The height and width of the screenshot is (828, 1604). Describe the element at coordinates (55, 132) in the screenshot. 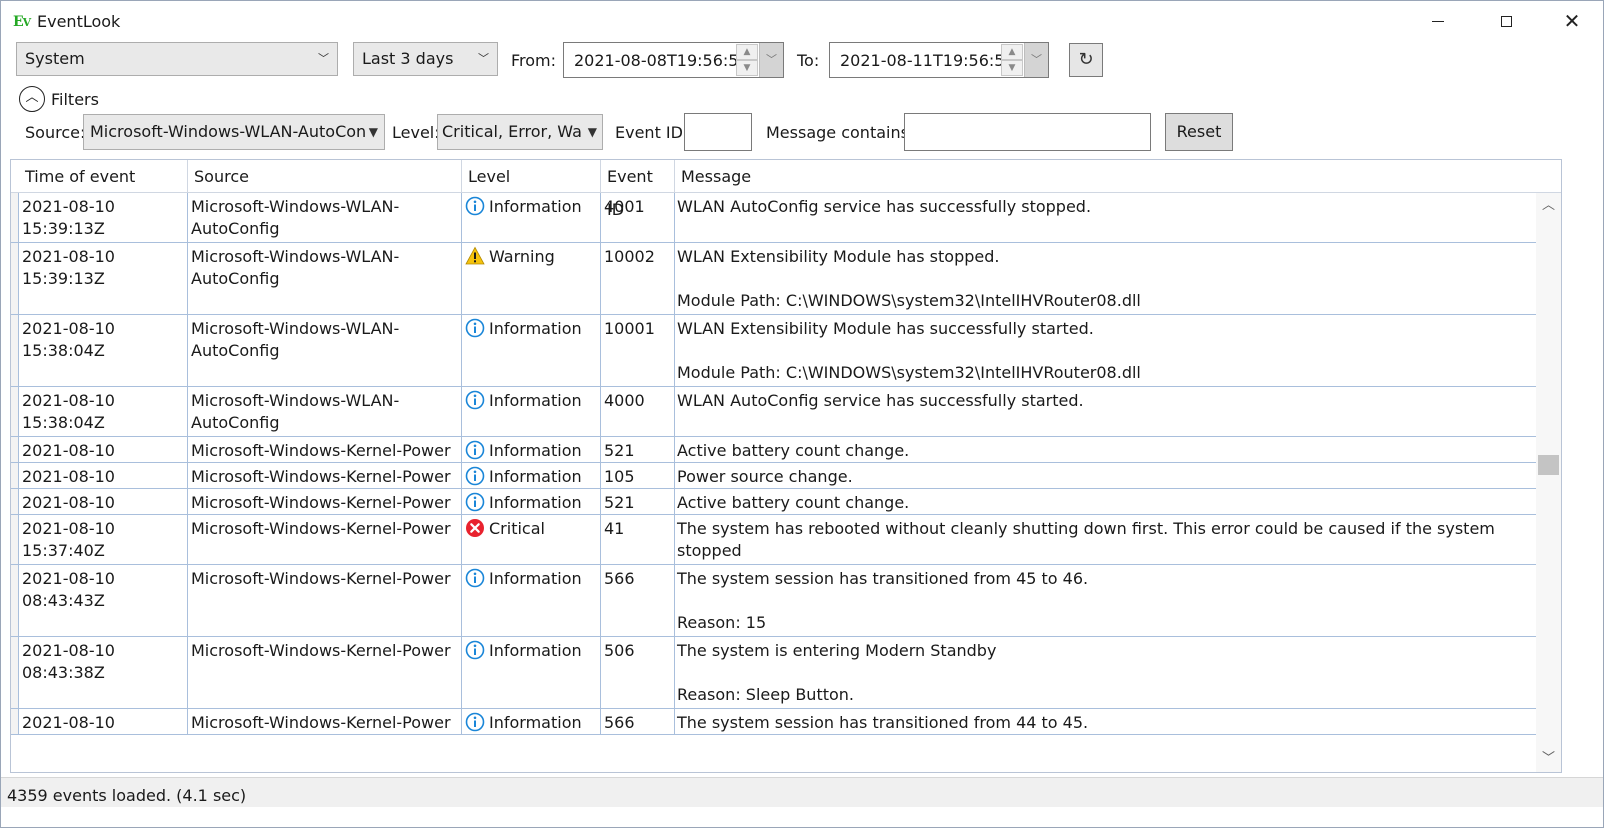

I see `source-label: Source:` at that location.